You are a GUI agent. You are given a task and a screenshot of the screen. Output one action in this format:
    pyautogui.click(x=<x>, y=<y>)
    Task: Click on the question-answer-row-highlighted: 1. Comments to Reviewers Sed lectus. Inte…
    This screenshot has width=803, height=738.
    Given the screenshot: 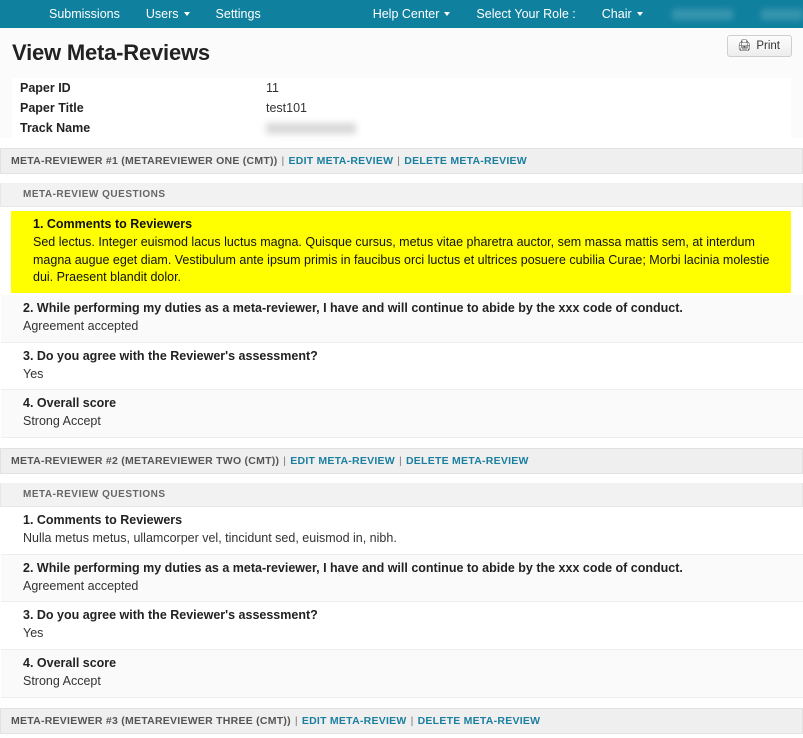 What is the action you would take?
    pyautogui.click(x=401, y=252)
    